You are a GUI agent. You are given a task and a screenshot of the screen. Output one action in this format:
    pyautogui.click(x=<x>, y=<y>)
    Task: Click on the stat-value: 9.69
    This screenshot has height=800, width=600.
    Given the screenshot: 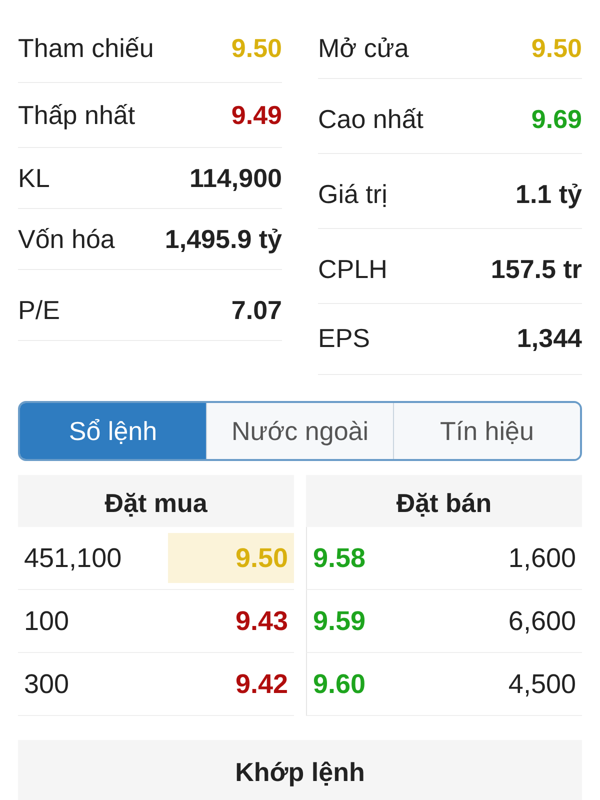 What is the action you would take?
    pyautogui.click(x=556, y=119)
    